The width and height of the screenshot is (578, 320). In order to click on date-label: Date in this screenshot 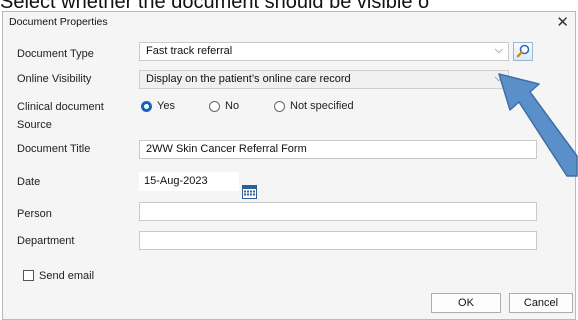, I will do `click(29, 182)`.